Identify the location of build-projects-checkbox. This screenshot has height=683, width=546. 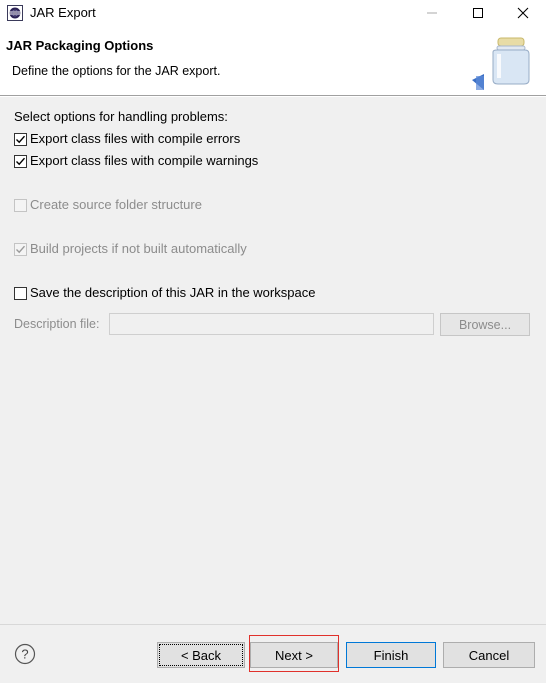
(20, 249).